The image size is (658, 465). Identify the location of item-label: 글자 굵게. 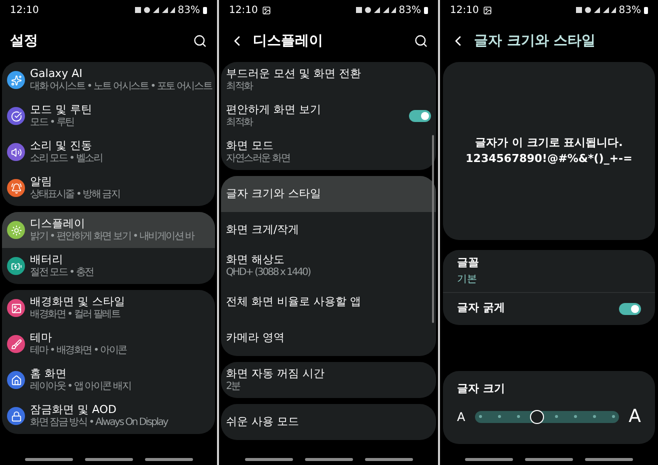
(481, 308).